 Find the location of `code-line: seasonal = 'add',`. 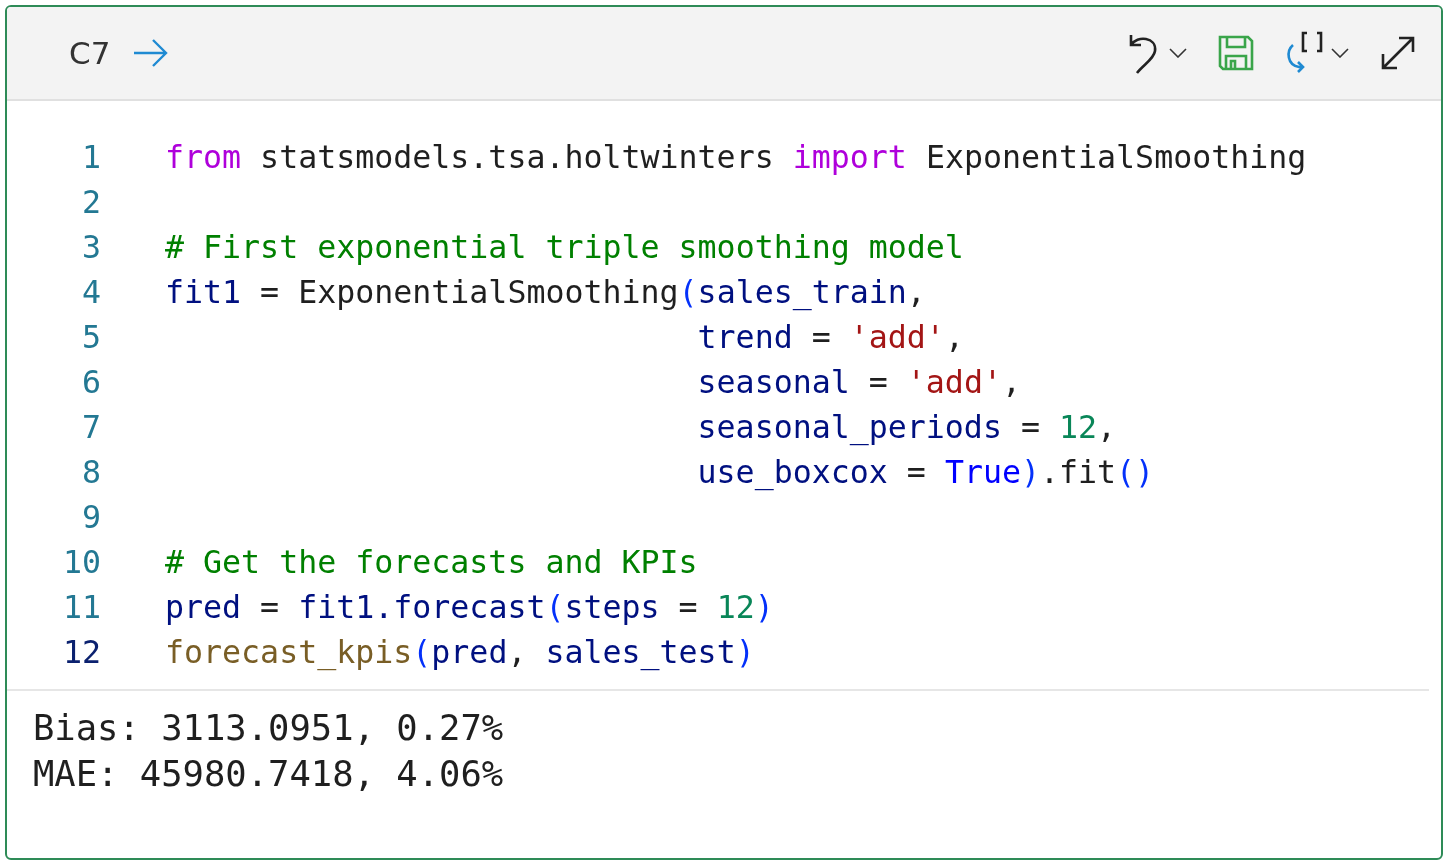

code-line: seasonal = 'add', is located at coordinates (859, 382).